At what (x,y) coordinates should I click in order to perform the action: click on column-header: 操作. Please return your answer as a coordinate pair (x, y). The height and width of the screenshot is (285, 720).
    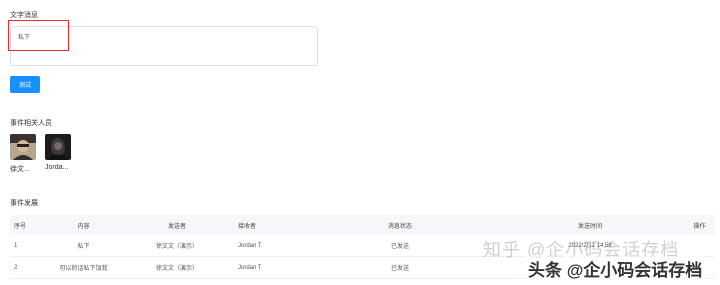
    Looking at the image, I should click on (699, 226).